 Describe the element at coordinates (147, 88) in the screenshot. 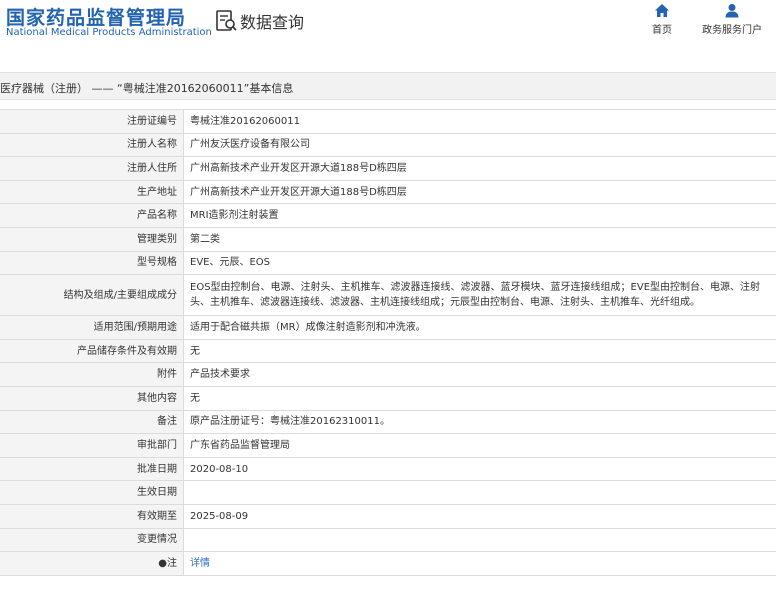

I see `breadcrumb: 医疗器械（注册） —— “粤械注准20162060011”基本信息` at that location.